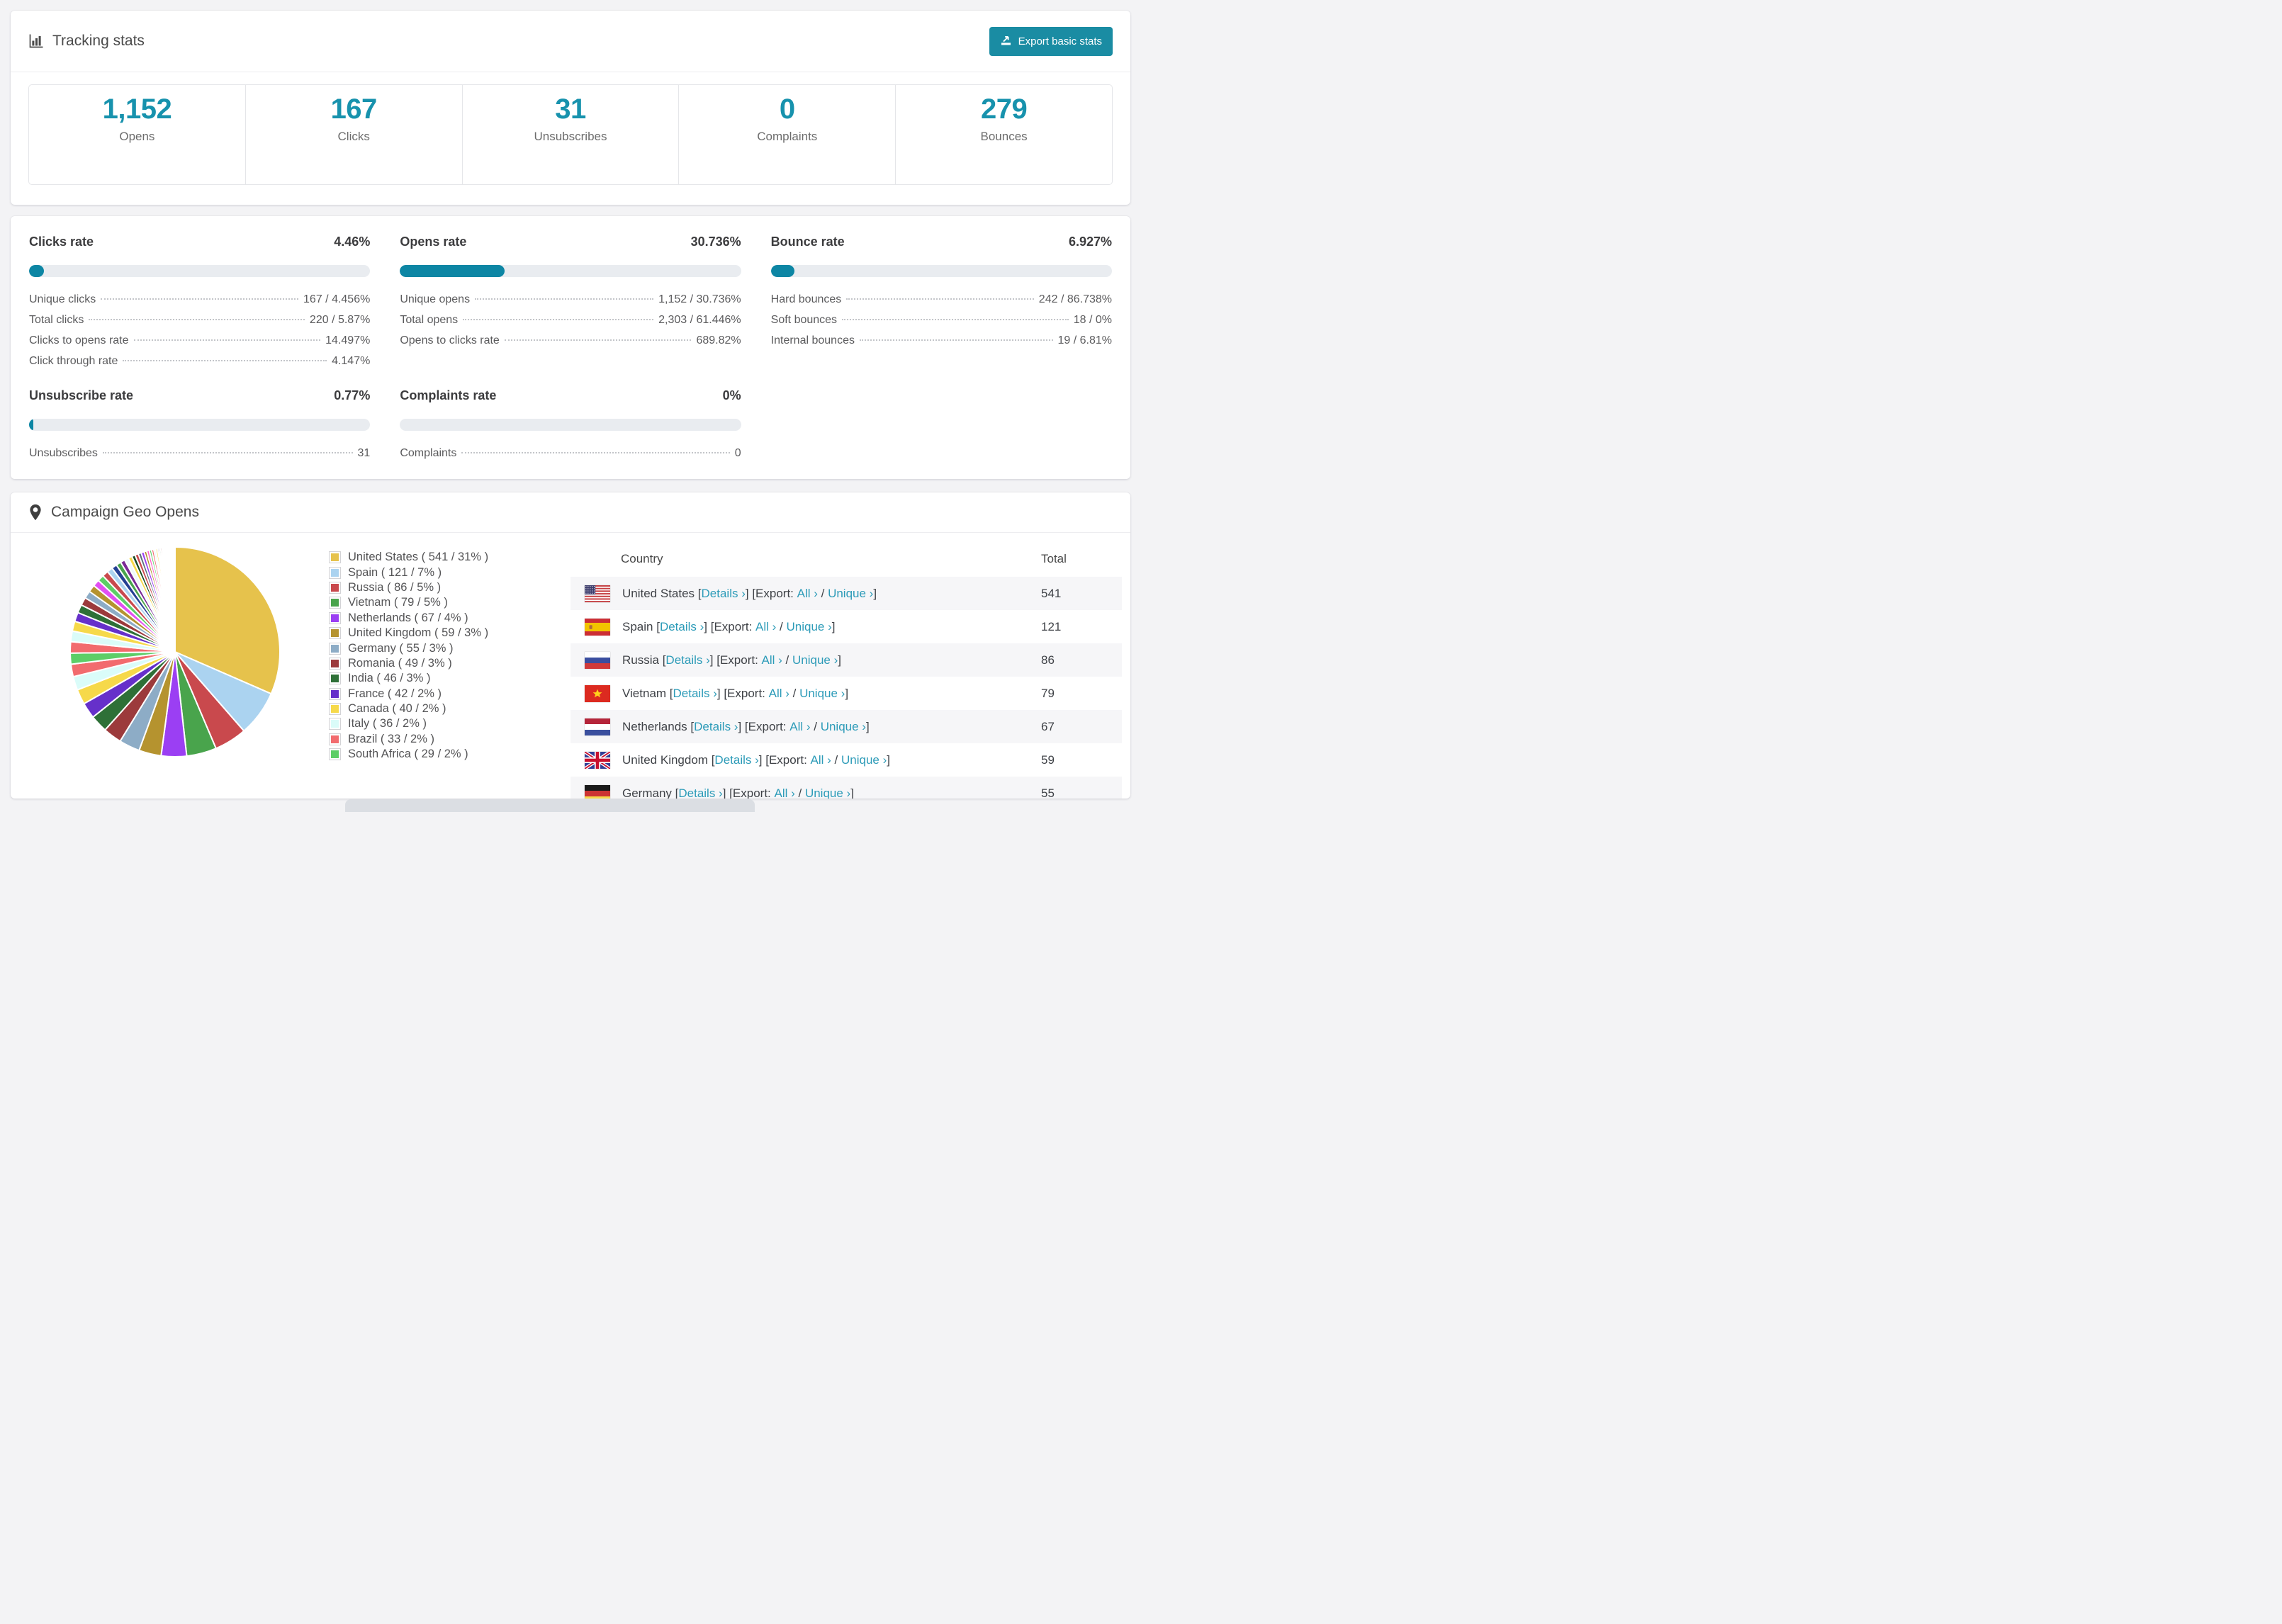  I want to click on legend-label: United States ( 541 / 31% ), so click(419, 557).